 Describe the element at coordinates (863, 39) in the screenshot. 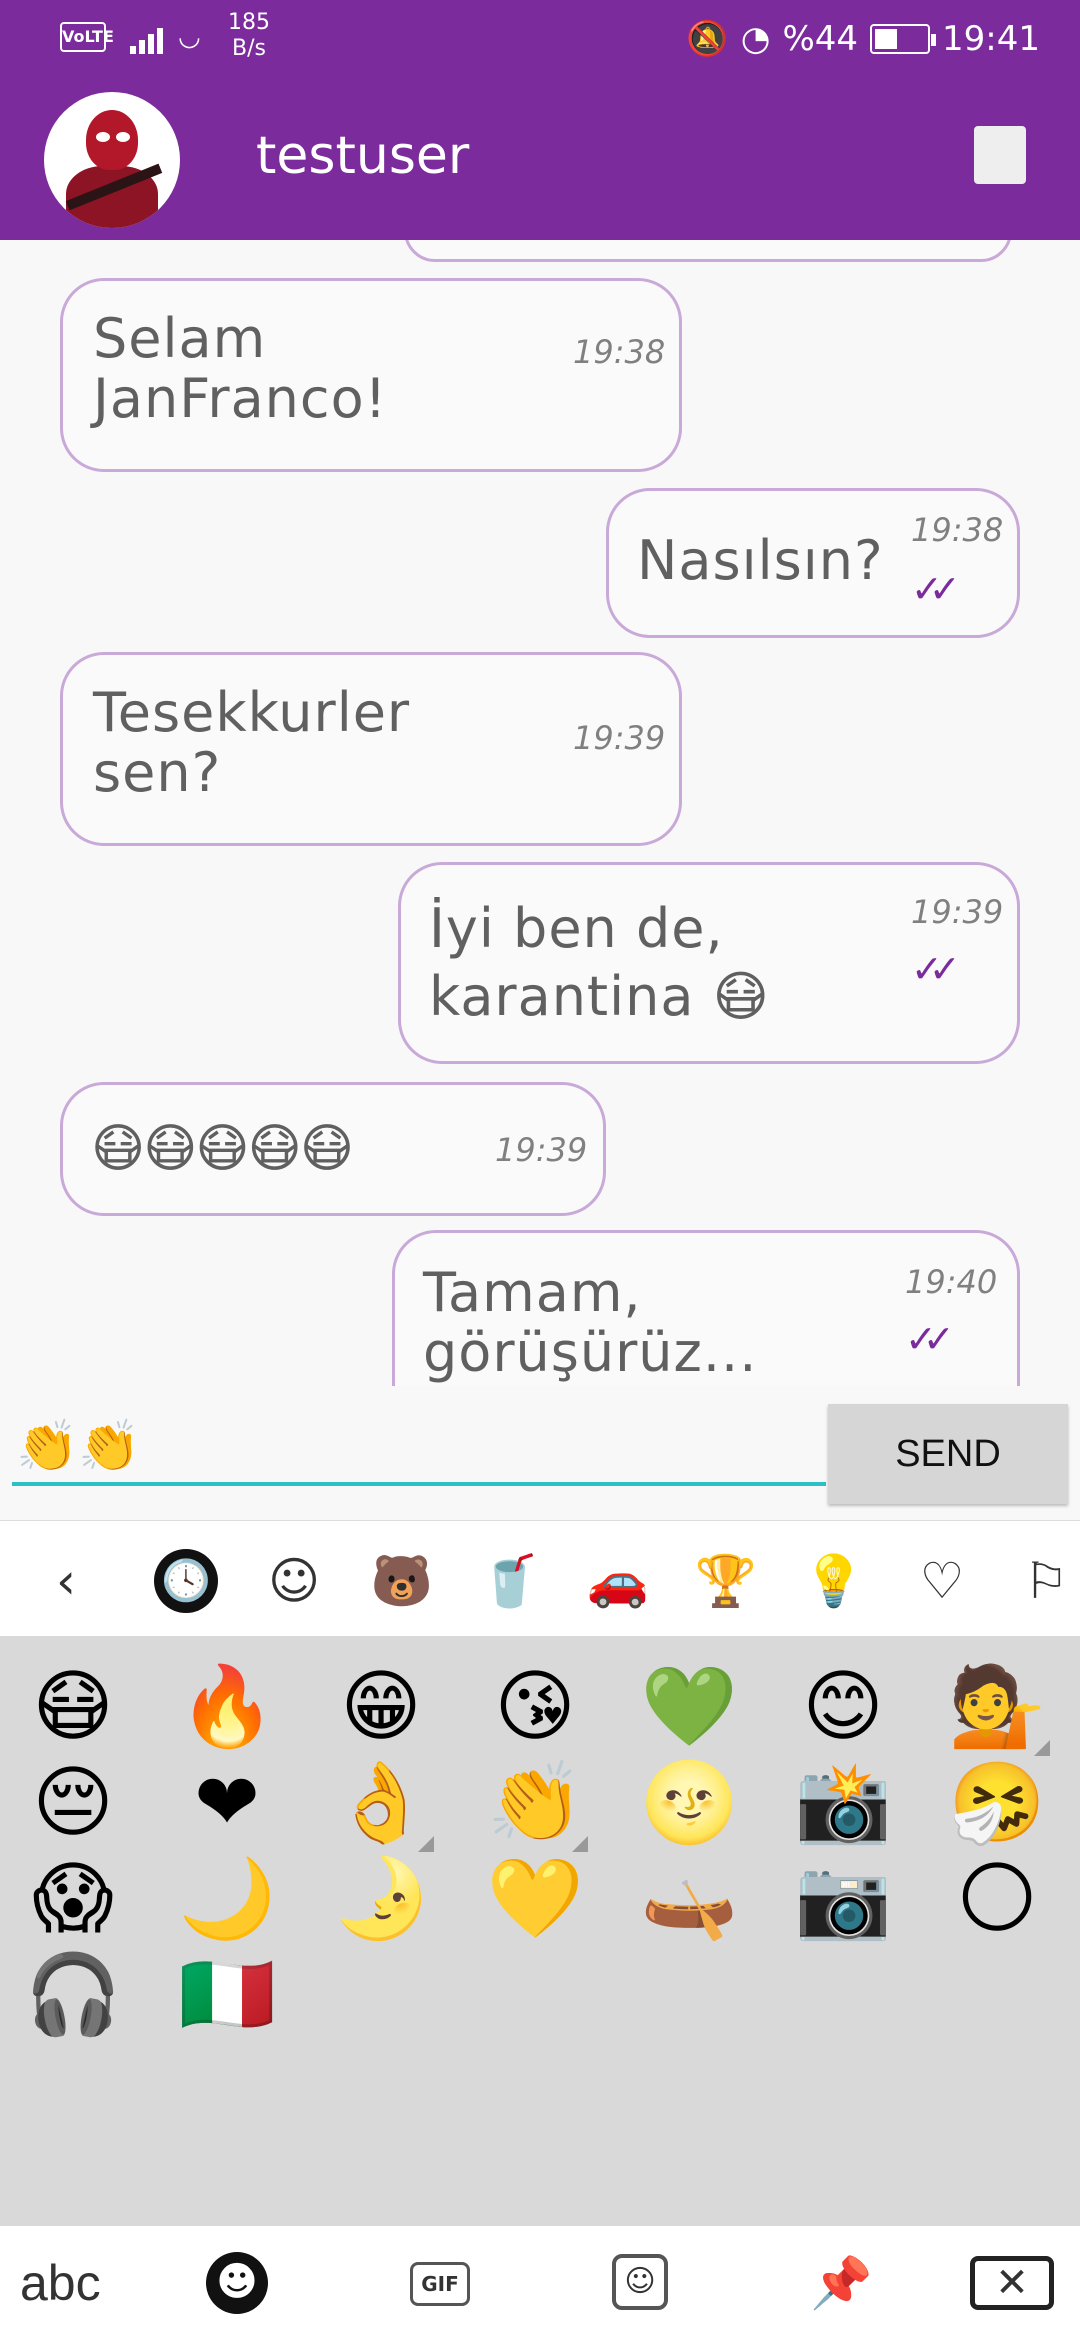

I see `status-right: 🔕 ◔ %44 19:41` at that location.